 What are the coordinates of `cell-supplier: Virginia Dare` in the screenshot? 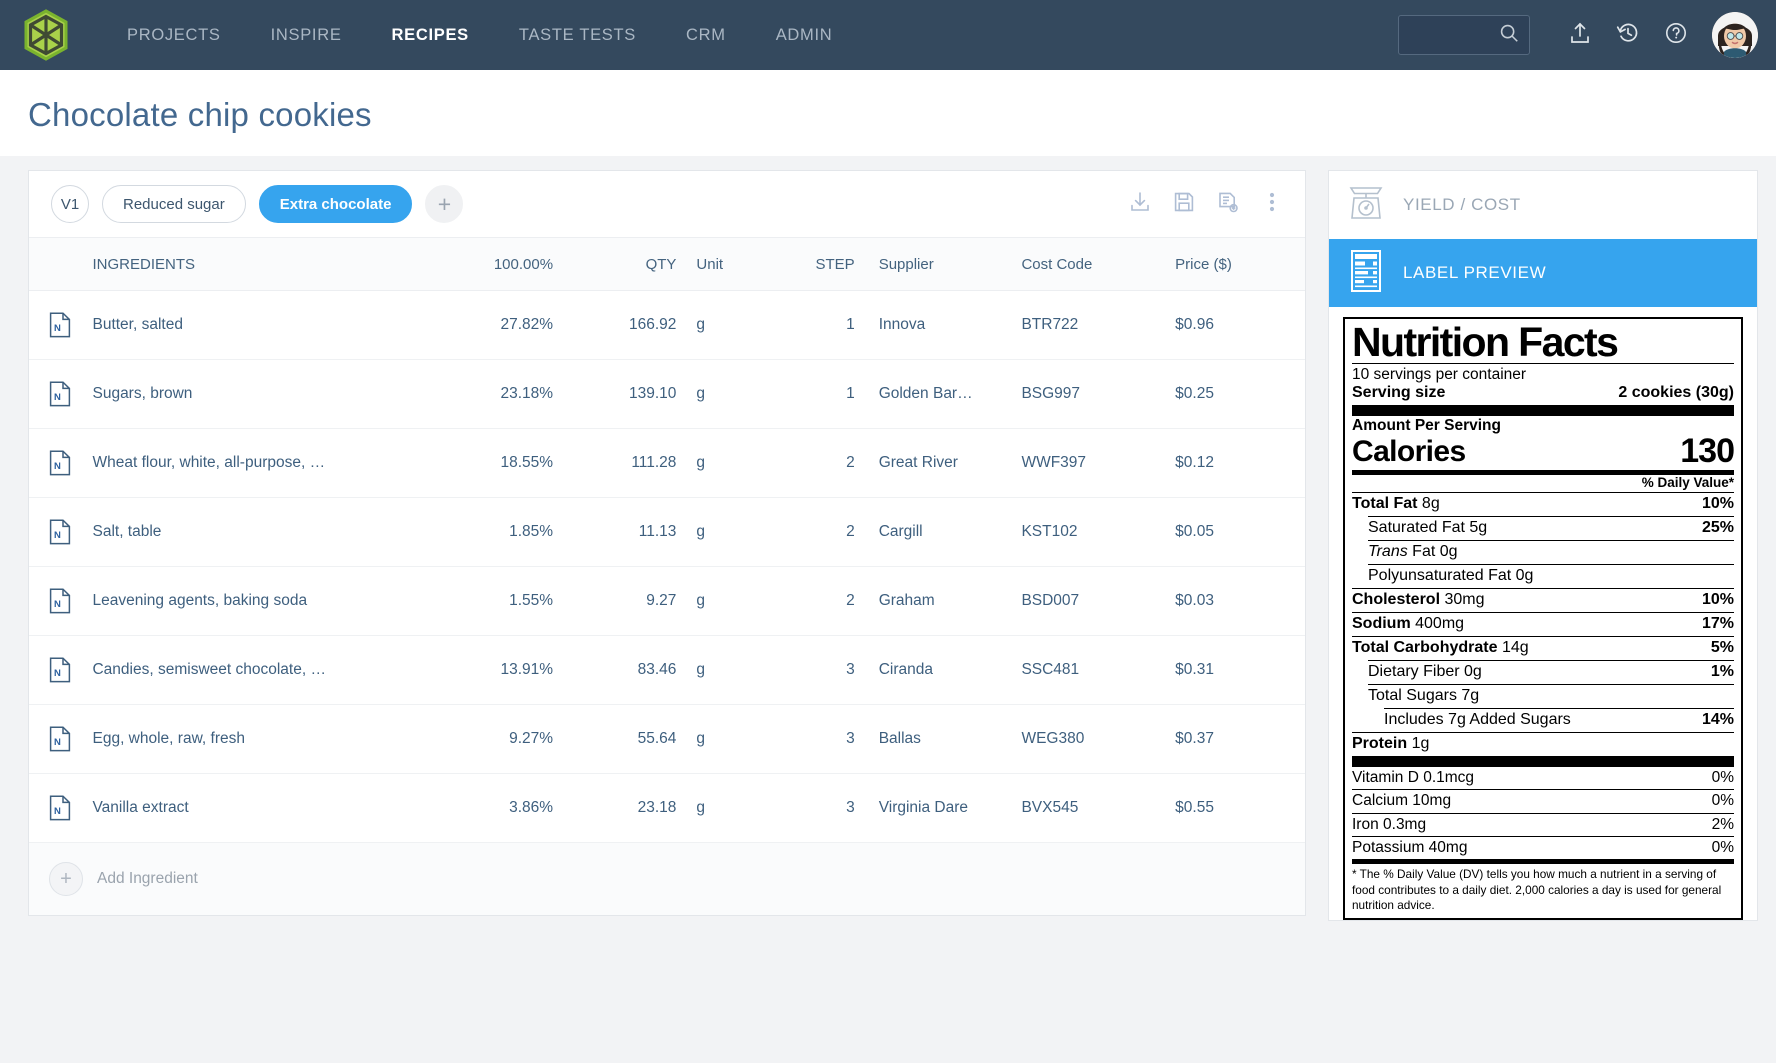 It's located at (948, 808).